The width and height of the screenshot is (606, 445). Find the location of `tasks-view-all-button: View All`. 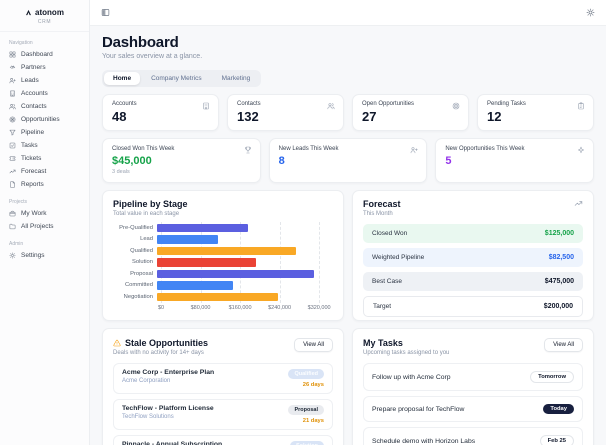

tasks-view-all-button: View All is located at coordinates (563, 345).